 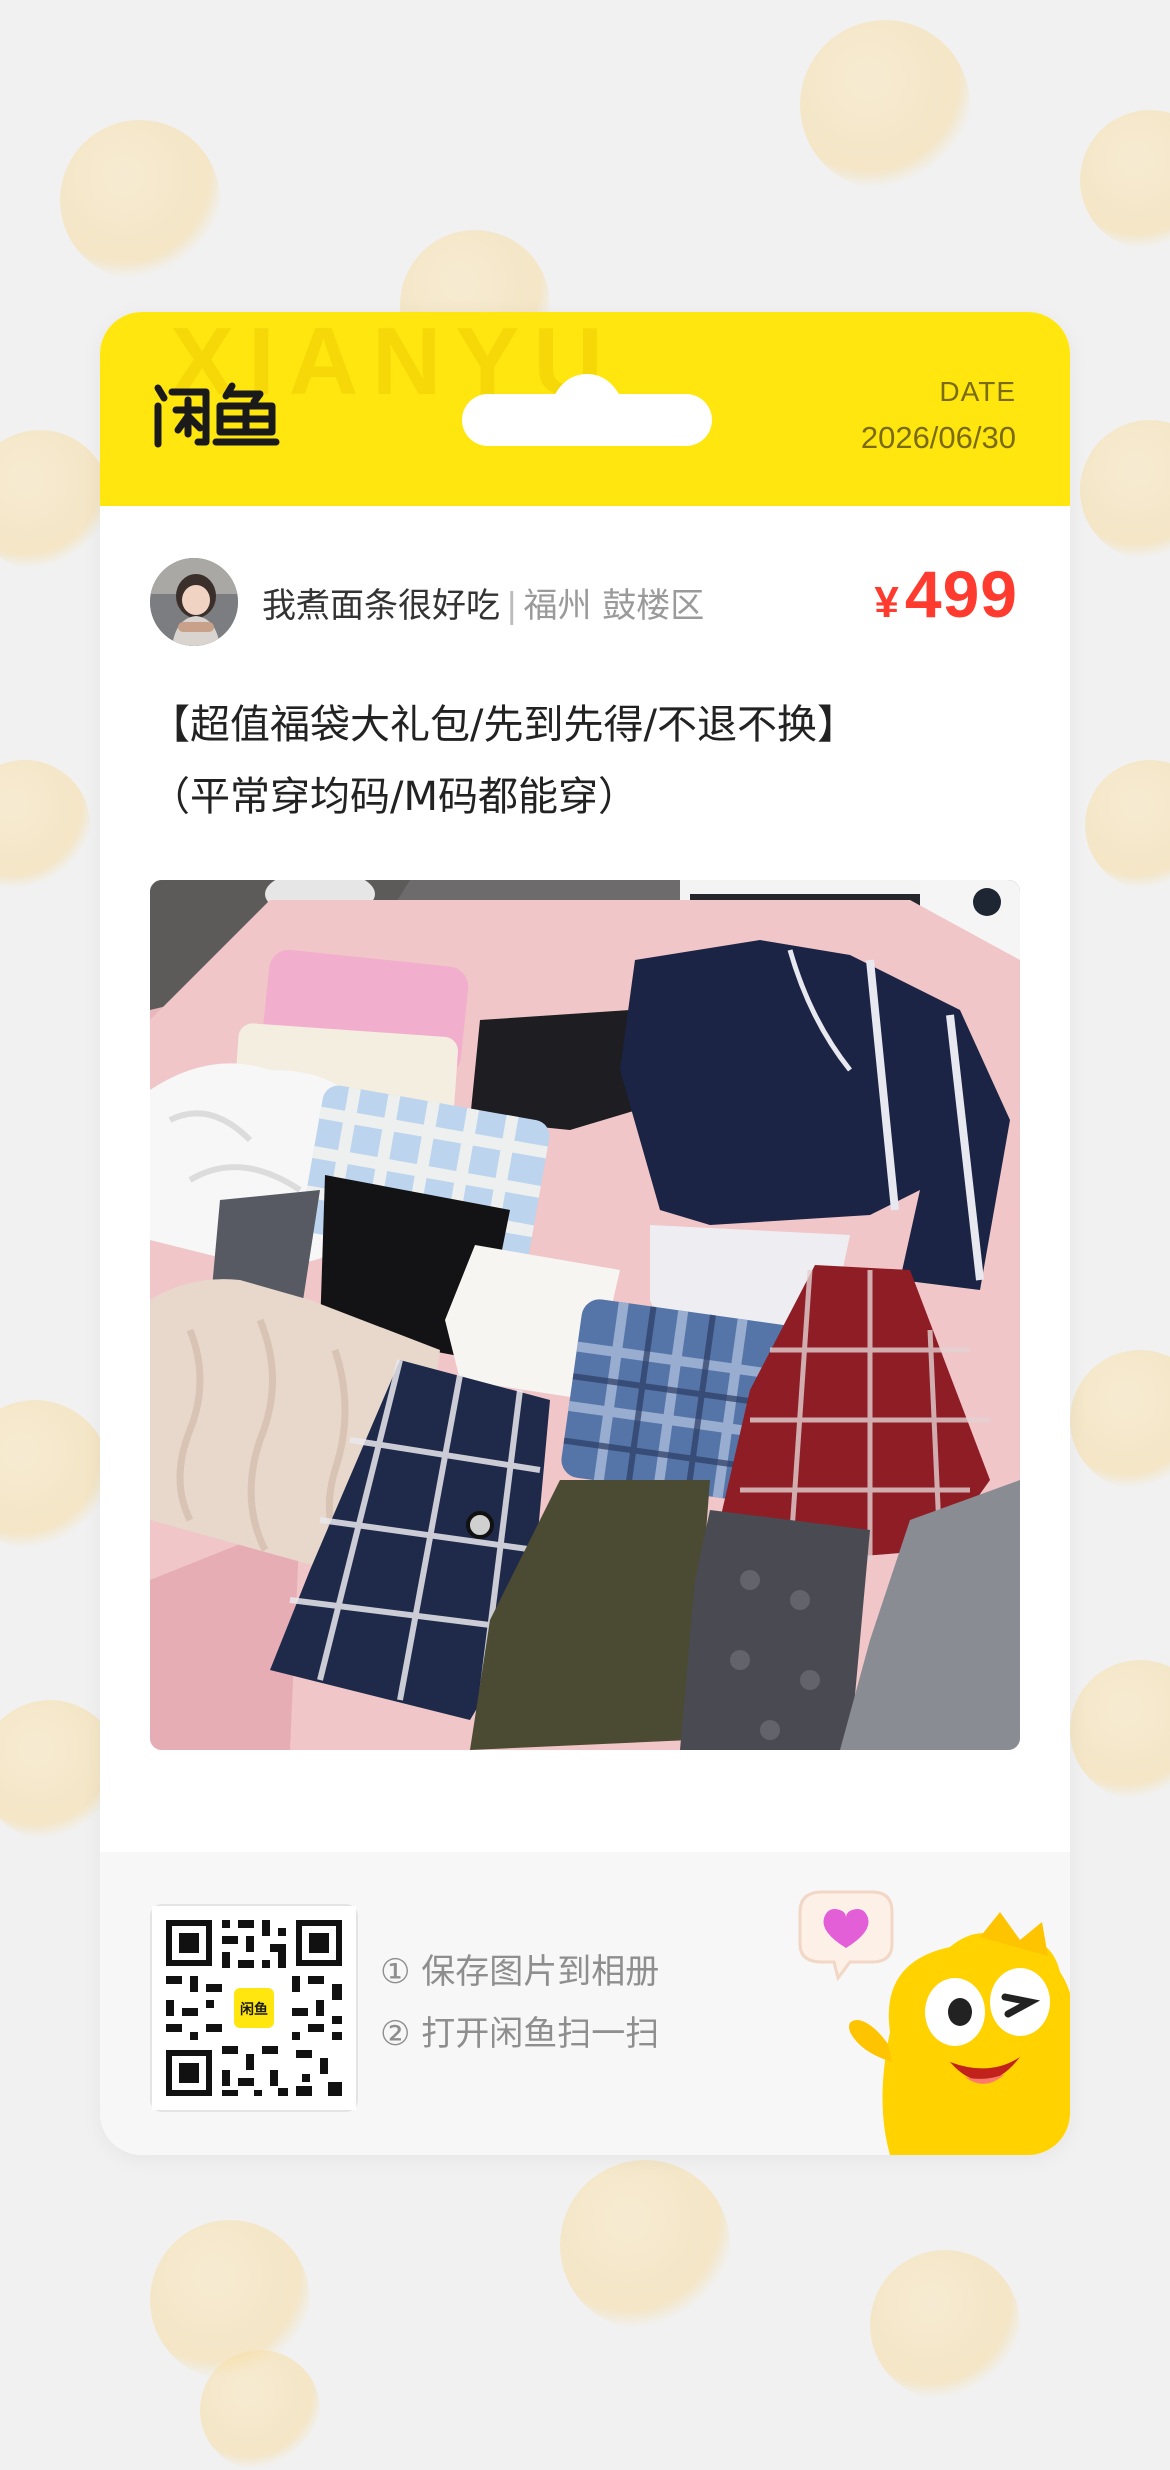 I want to click on xianyu-logo, so click(x=217, y=415).